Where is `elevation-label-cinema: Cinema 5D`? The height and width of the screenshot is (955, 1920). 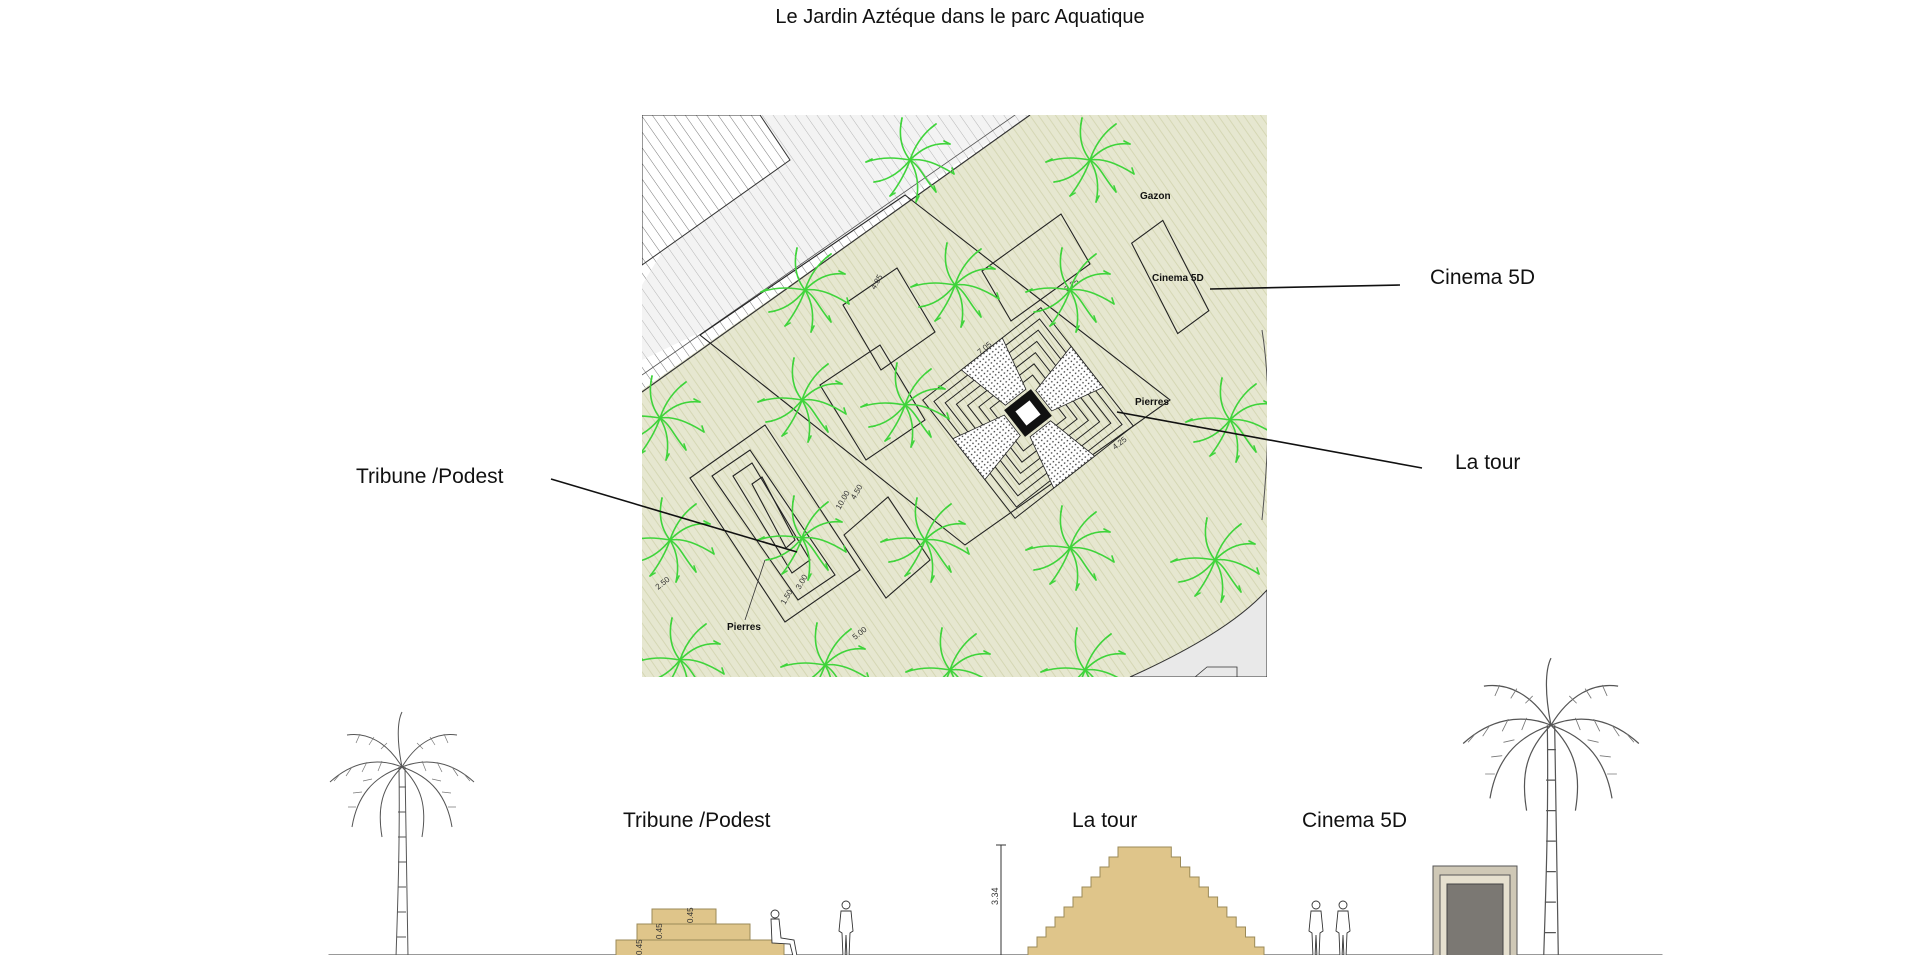
elevation-label-cinema: Cinema 5D is located at coordinates (1355, 820).